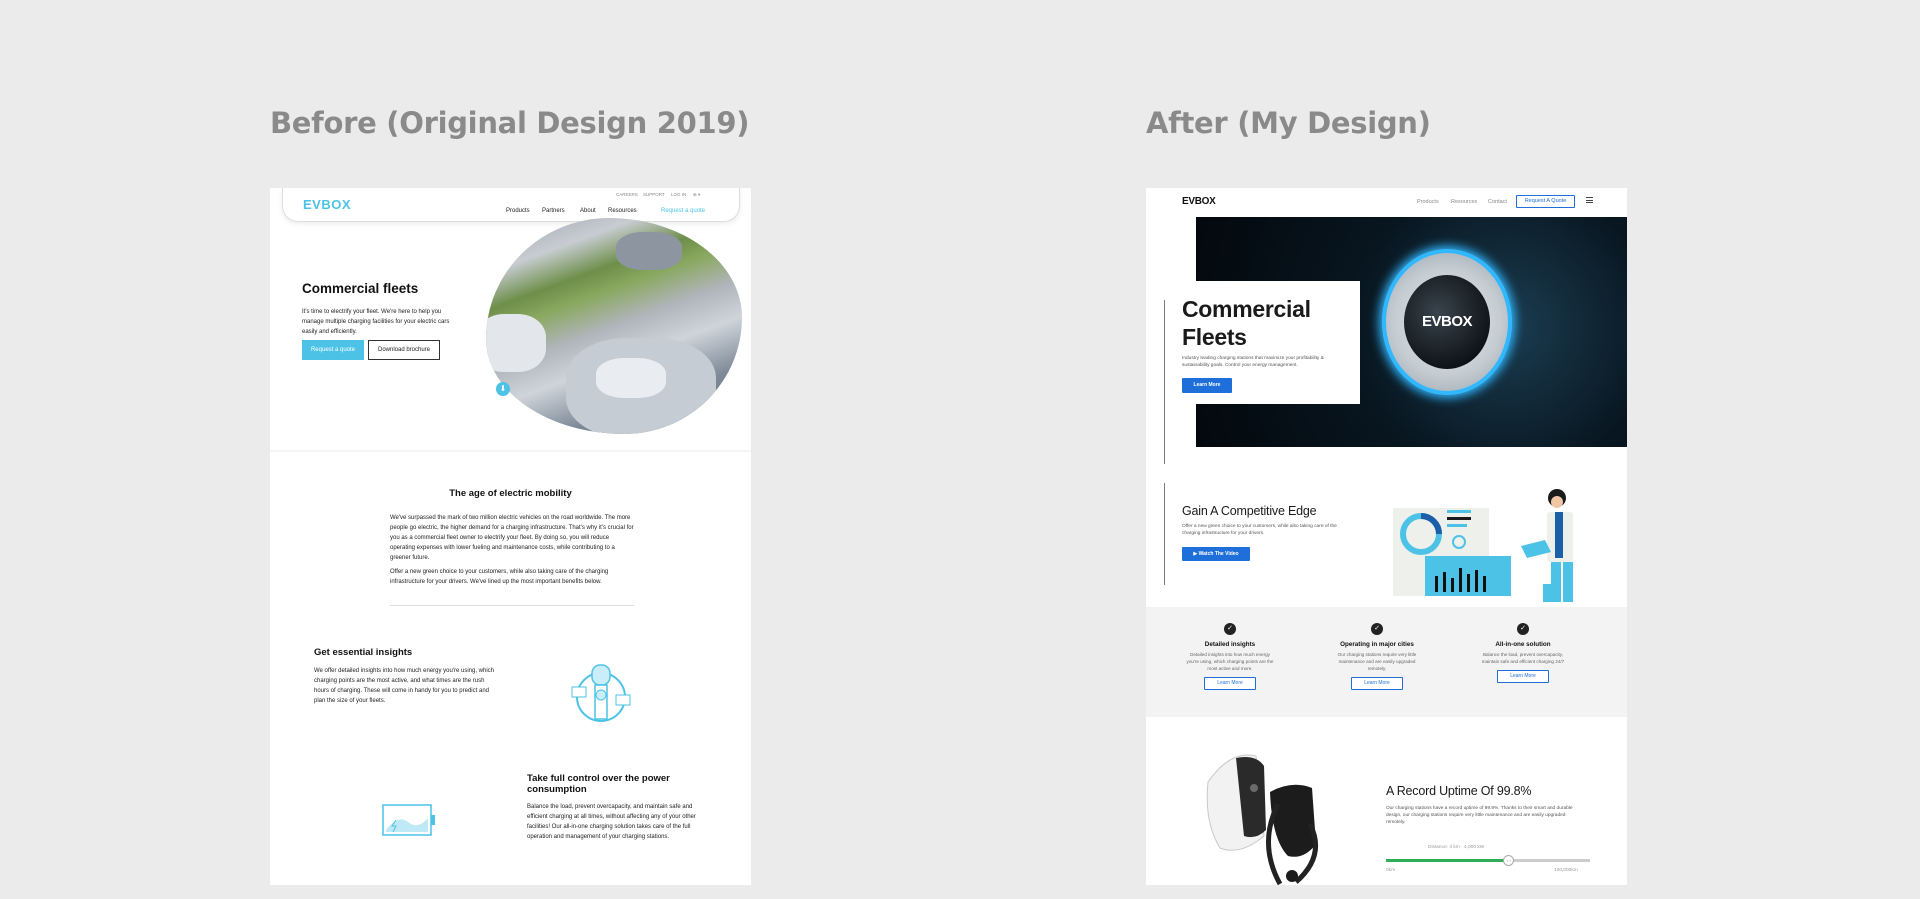 The image size is (1920, 899). Describe the element at coordinates (1447, 860) in the screenshot. I see `uptime-slider-fill` at that location.